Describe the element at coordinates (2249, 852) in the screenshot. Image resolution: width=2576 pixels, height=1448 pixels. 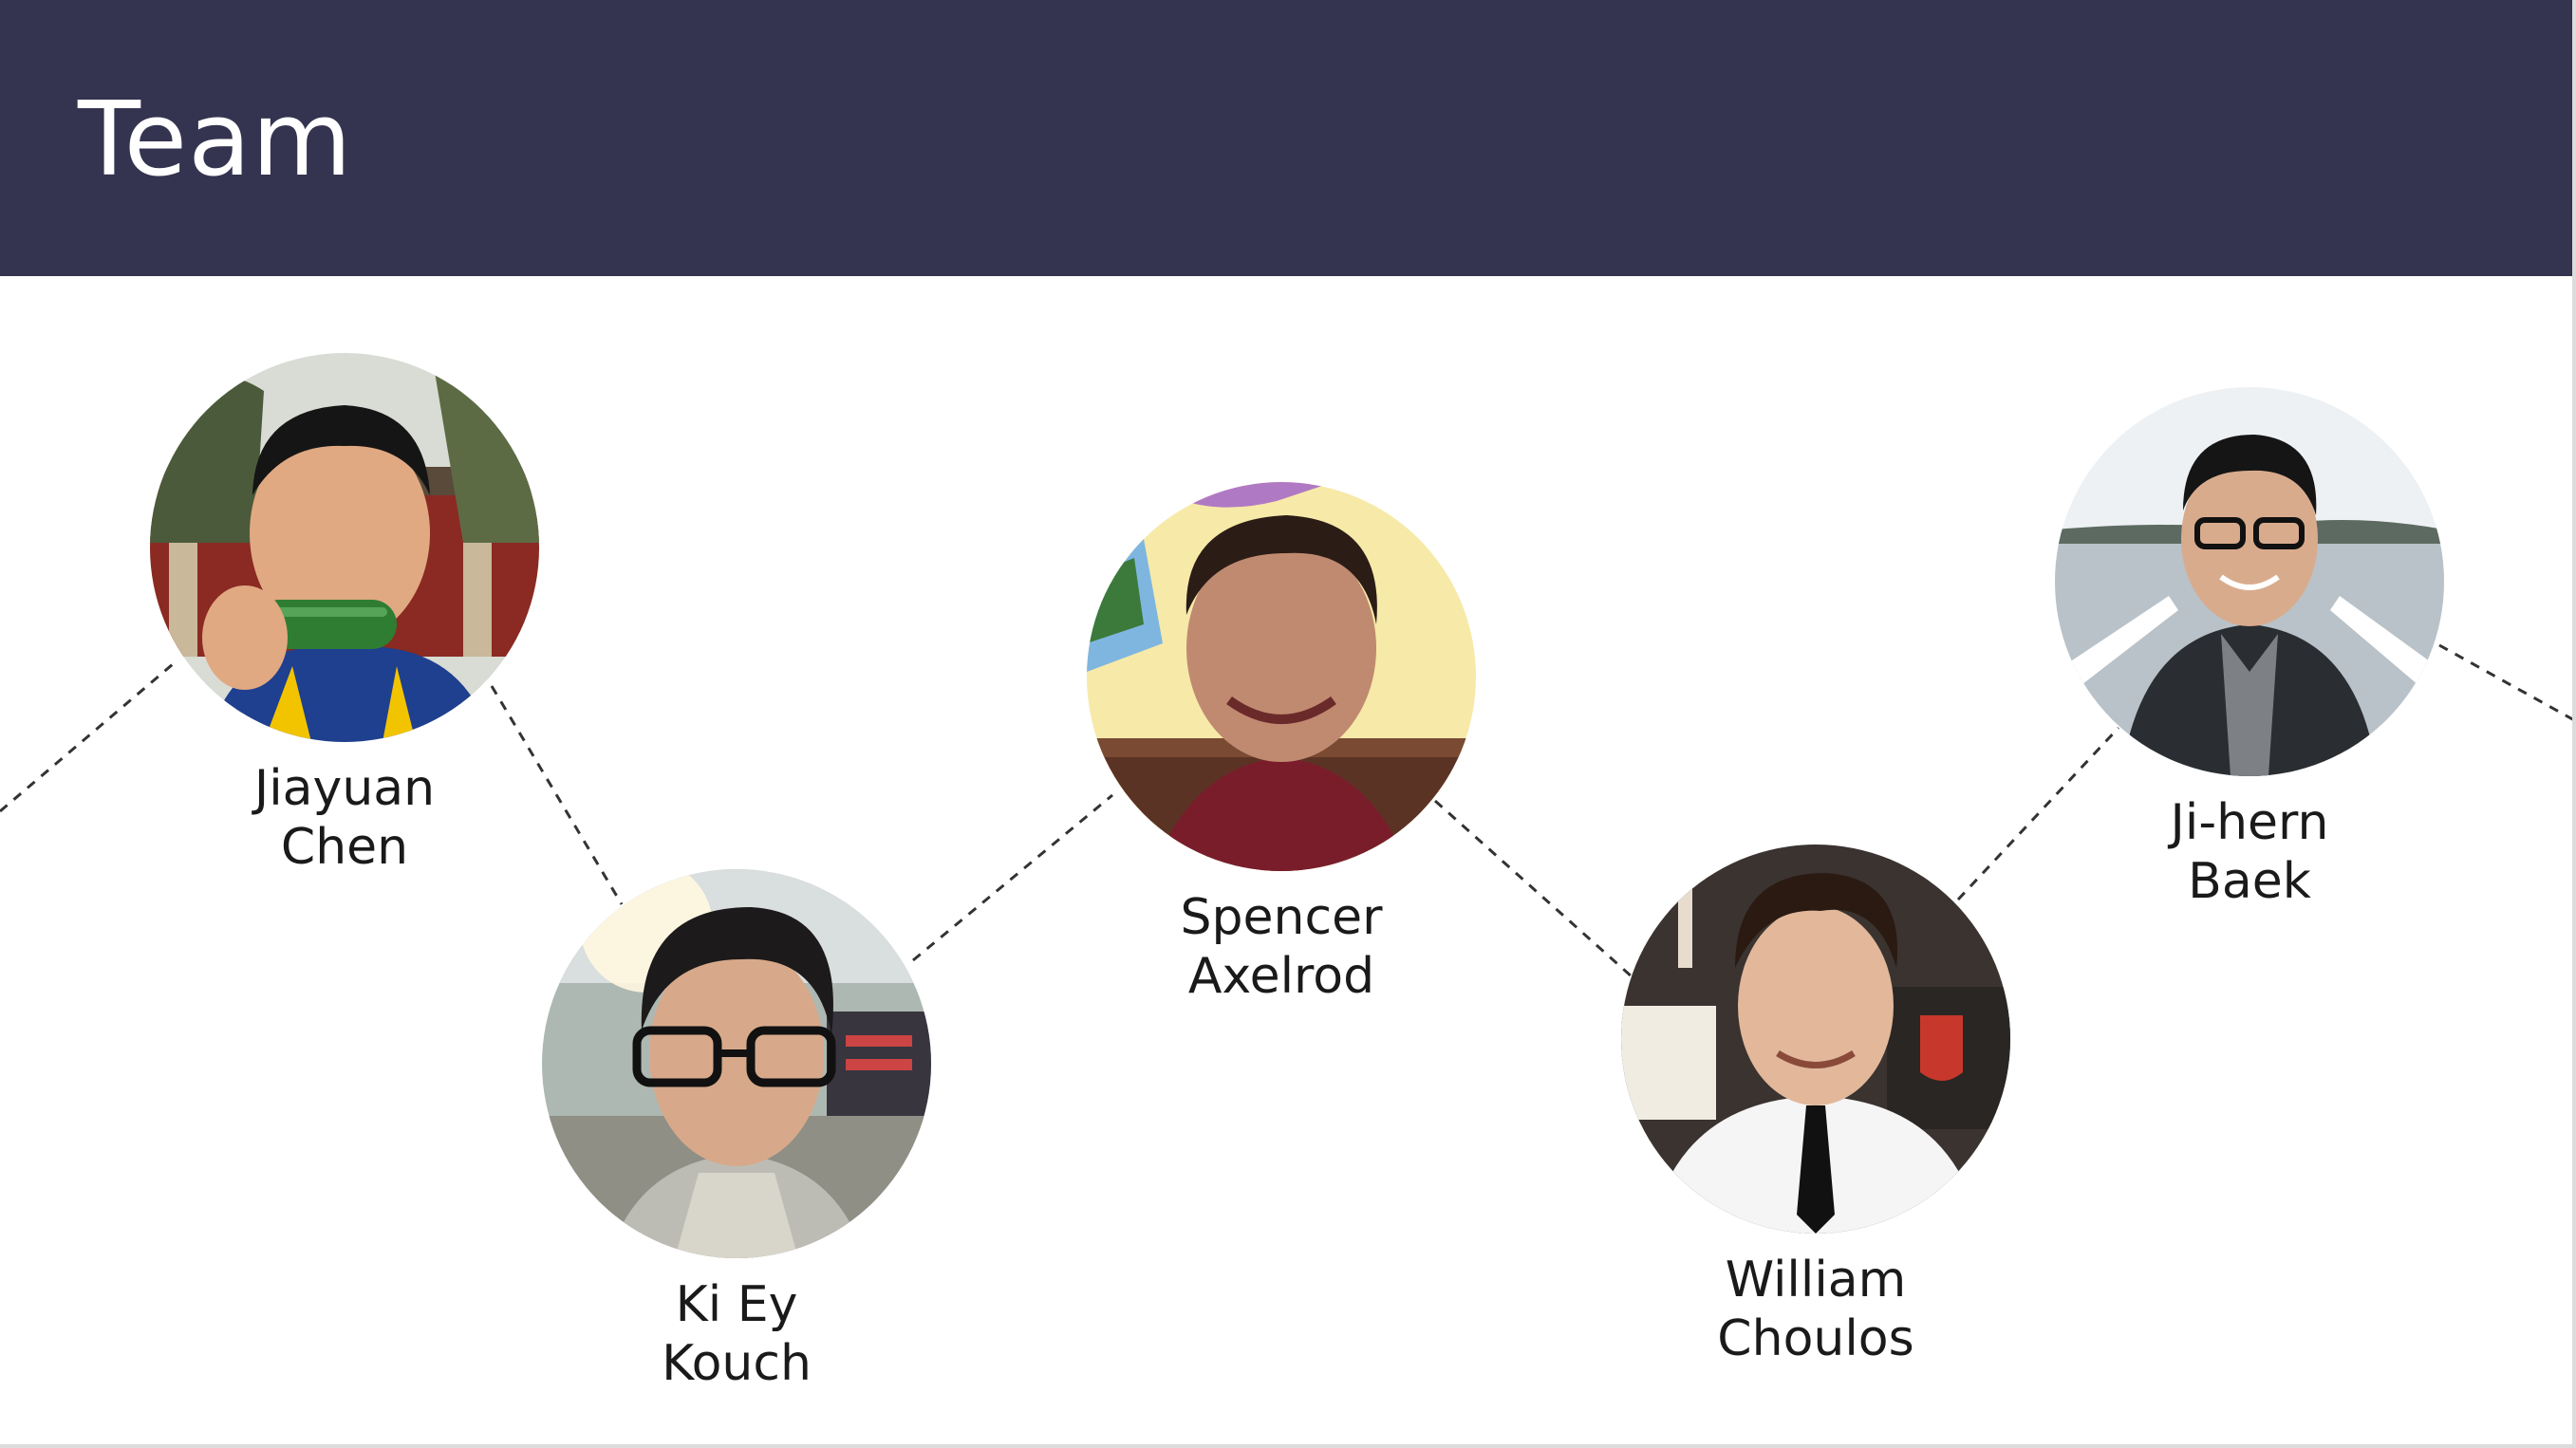
I see `member-name: Ji-hern Baek` at that location.